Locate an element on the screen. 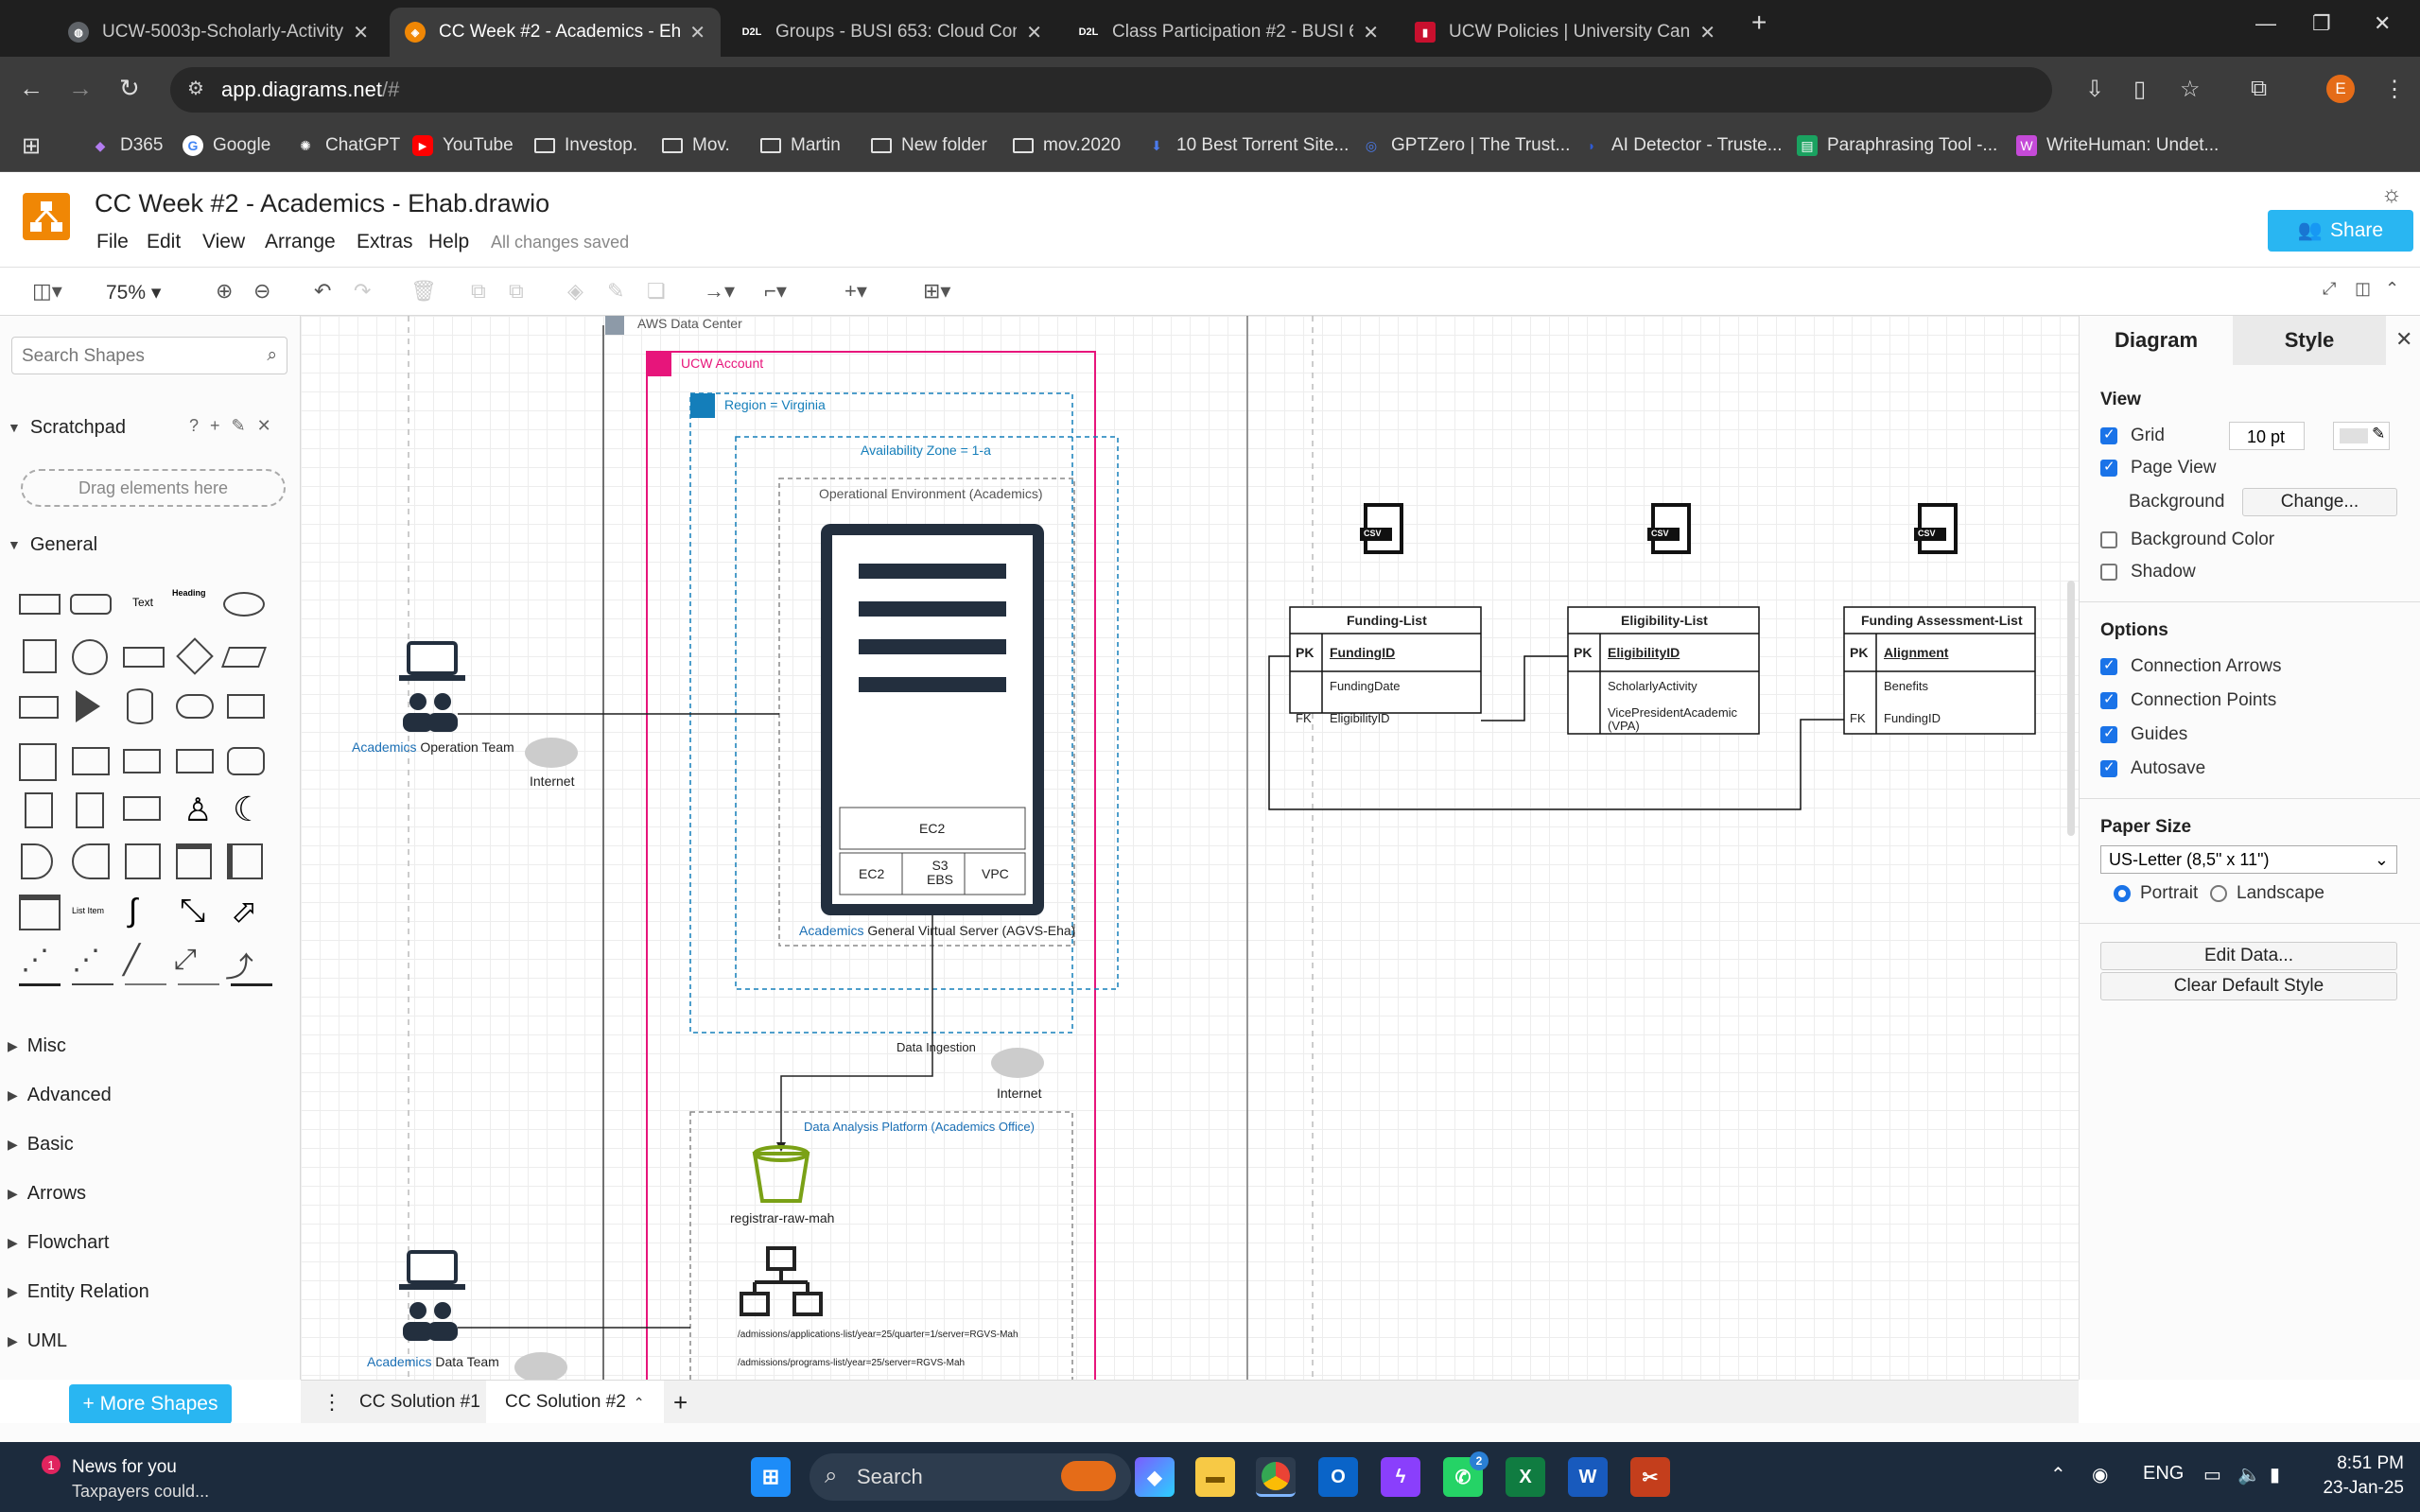  back-icon: ← is located at coordinates (32, 89).